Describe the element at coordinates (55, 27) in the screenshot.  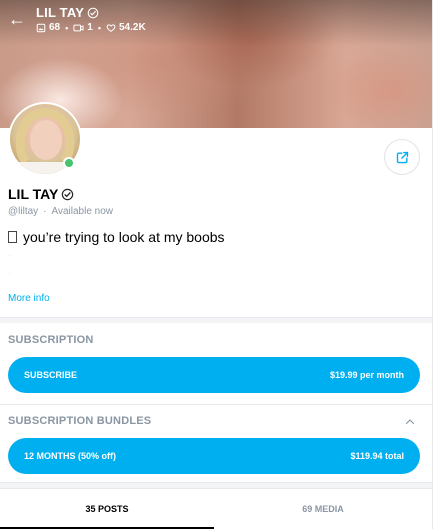
I see `photos-count: 68` at that location.